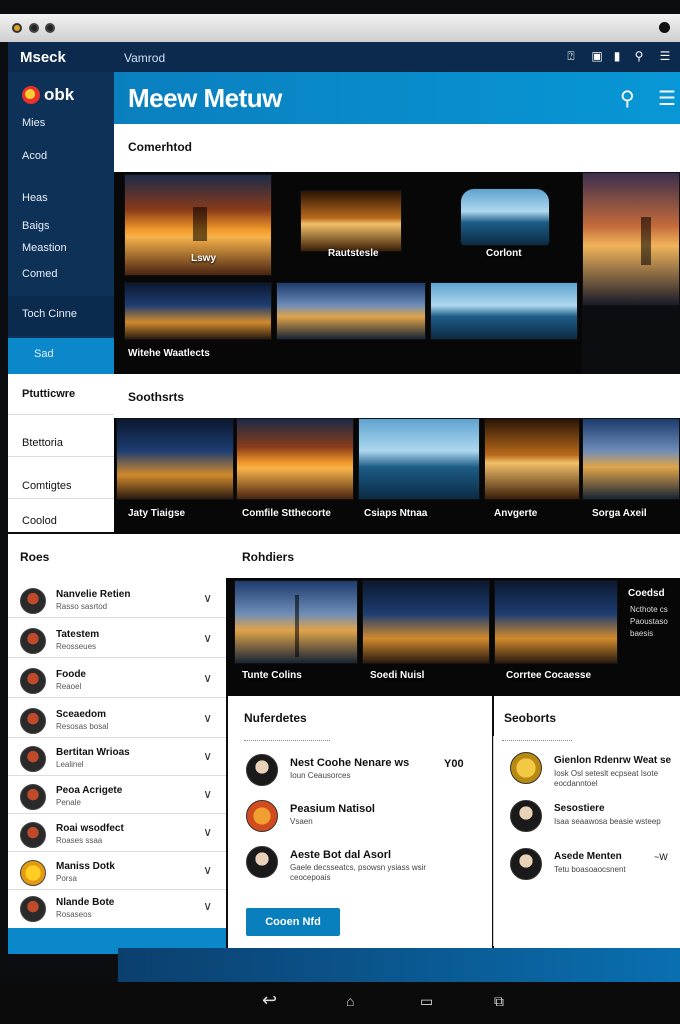 The image size is (680, 1024). What do you see at coordinates (69, 686) in the screenshot?
I see `list-item-subtitle: Reaoel` at bounding box center [69, 686].